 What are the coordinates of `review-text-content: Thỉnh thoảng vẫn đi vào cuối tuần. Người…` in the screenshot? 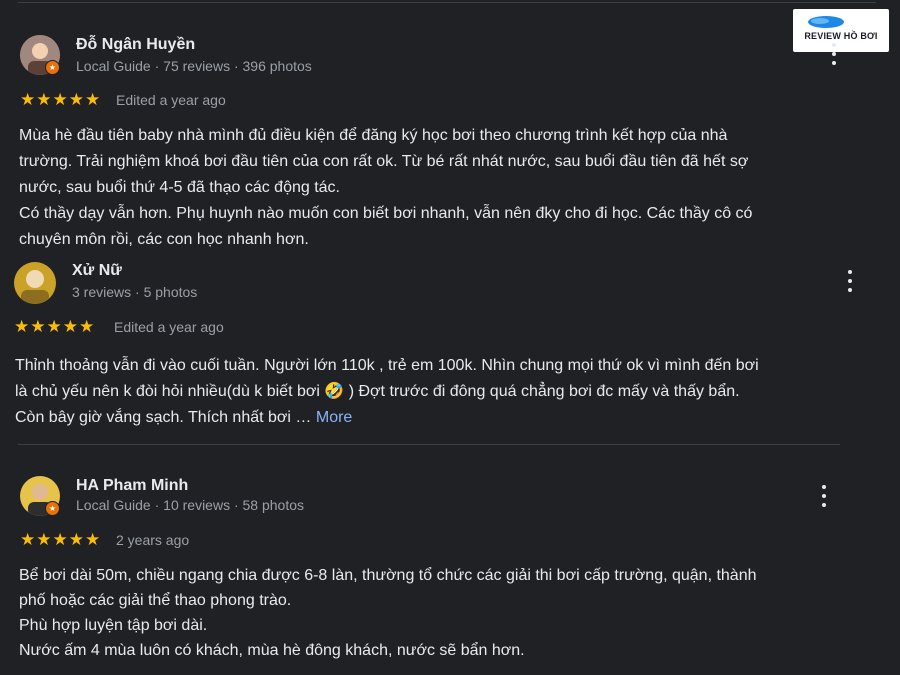 It's located at (387, 391).